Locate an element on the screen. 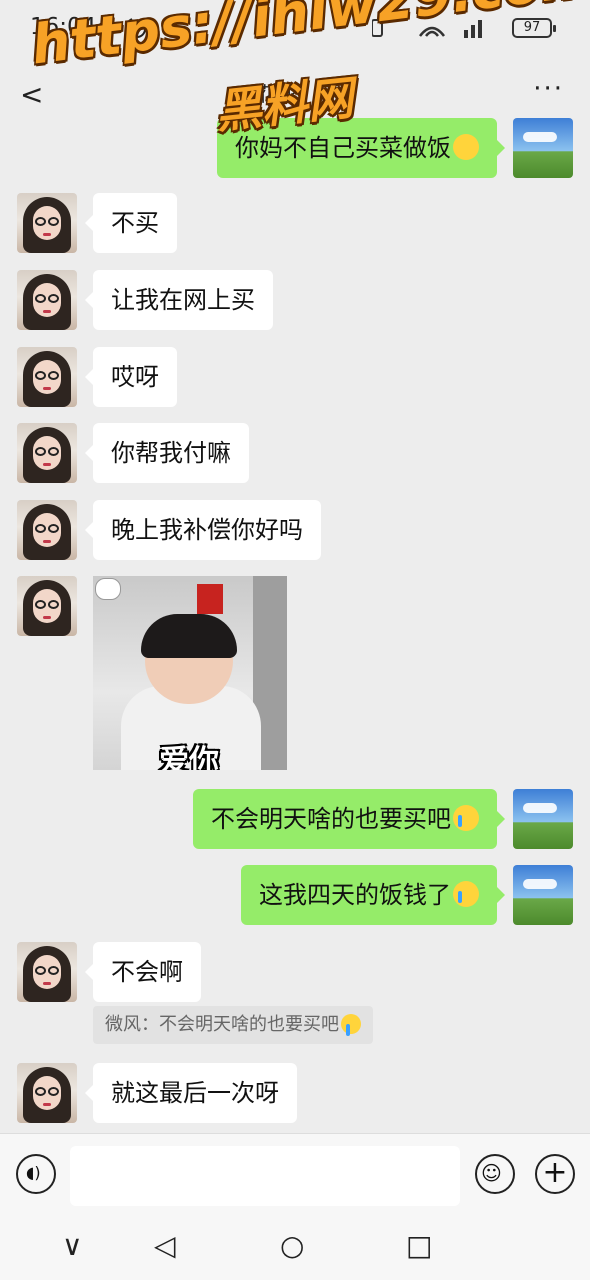 The image size is (590, 1280). message-text: 你妈不自己买菜做饭 is located at coordinates (343, 148).